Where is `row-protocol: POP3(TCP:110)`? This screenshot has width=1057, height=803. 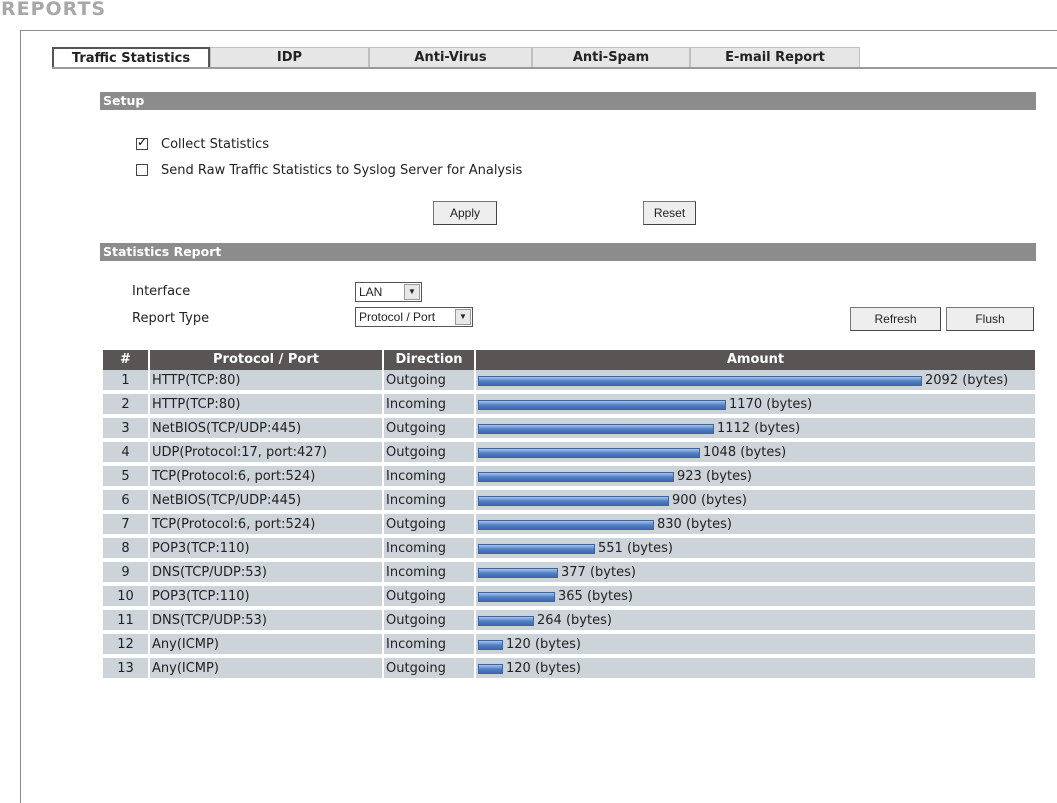 row-protocol: POP3(TCP:110) is located at coordinates (201, 596).